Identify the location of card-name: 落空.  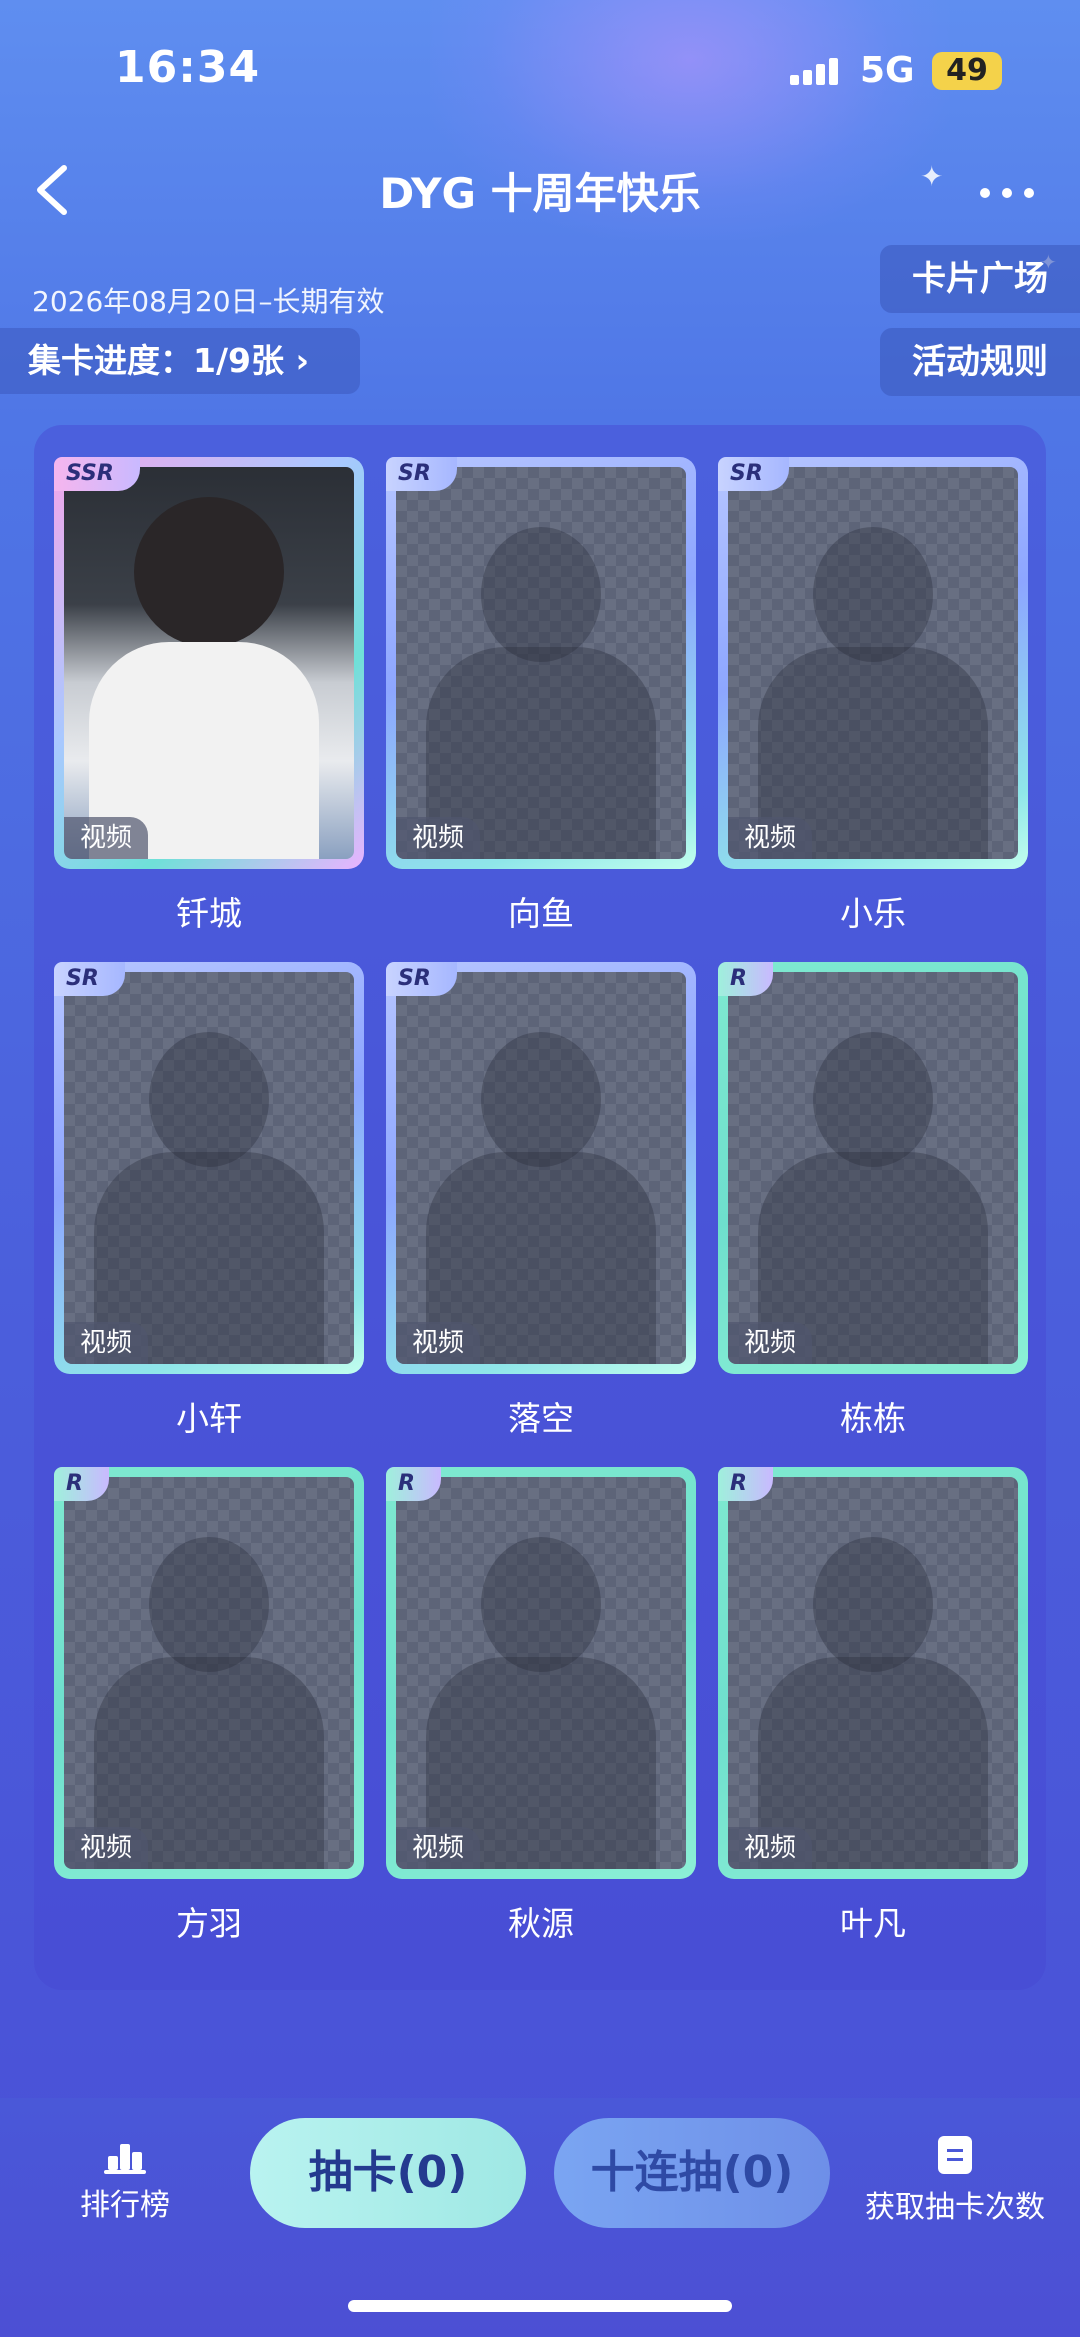
(541, 1418).